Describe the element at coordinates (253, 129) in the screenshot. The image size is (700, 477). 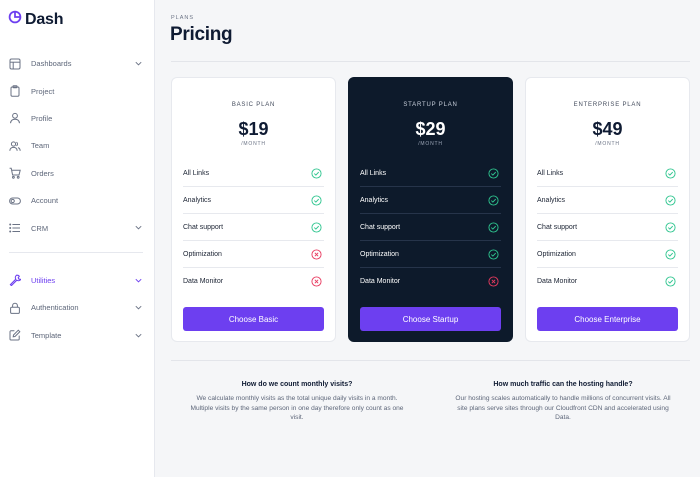
I see `plan-price: $19` at that location.